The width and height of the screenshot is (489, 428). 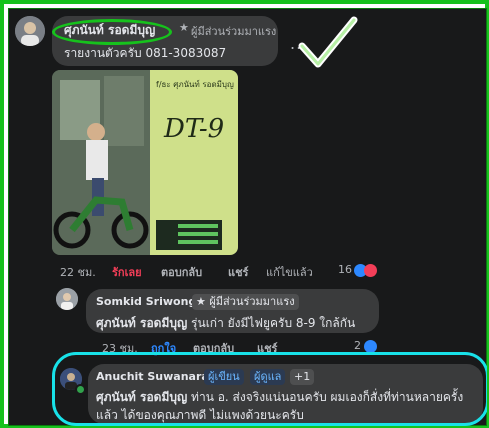 What do you see at coordinates (328, 46) in the screenshot?
I see `checkmark-icon` at bounding box center [328, 46].